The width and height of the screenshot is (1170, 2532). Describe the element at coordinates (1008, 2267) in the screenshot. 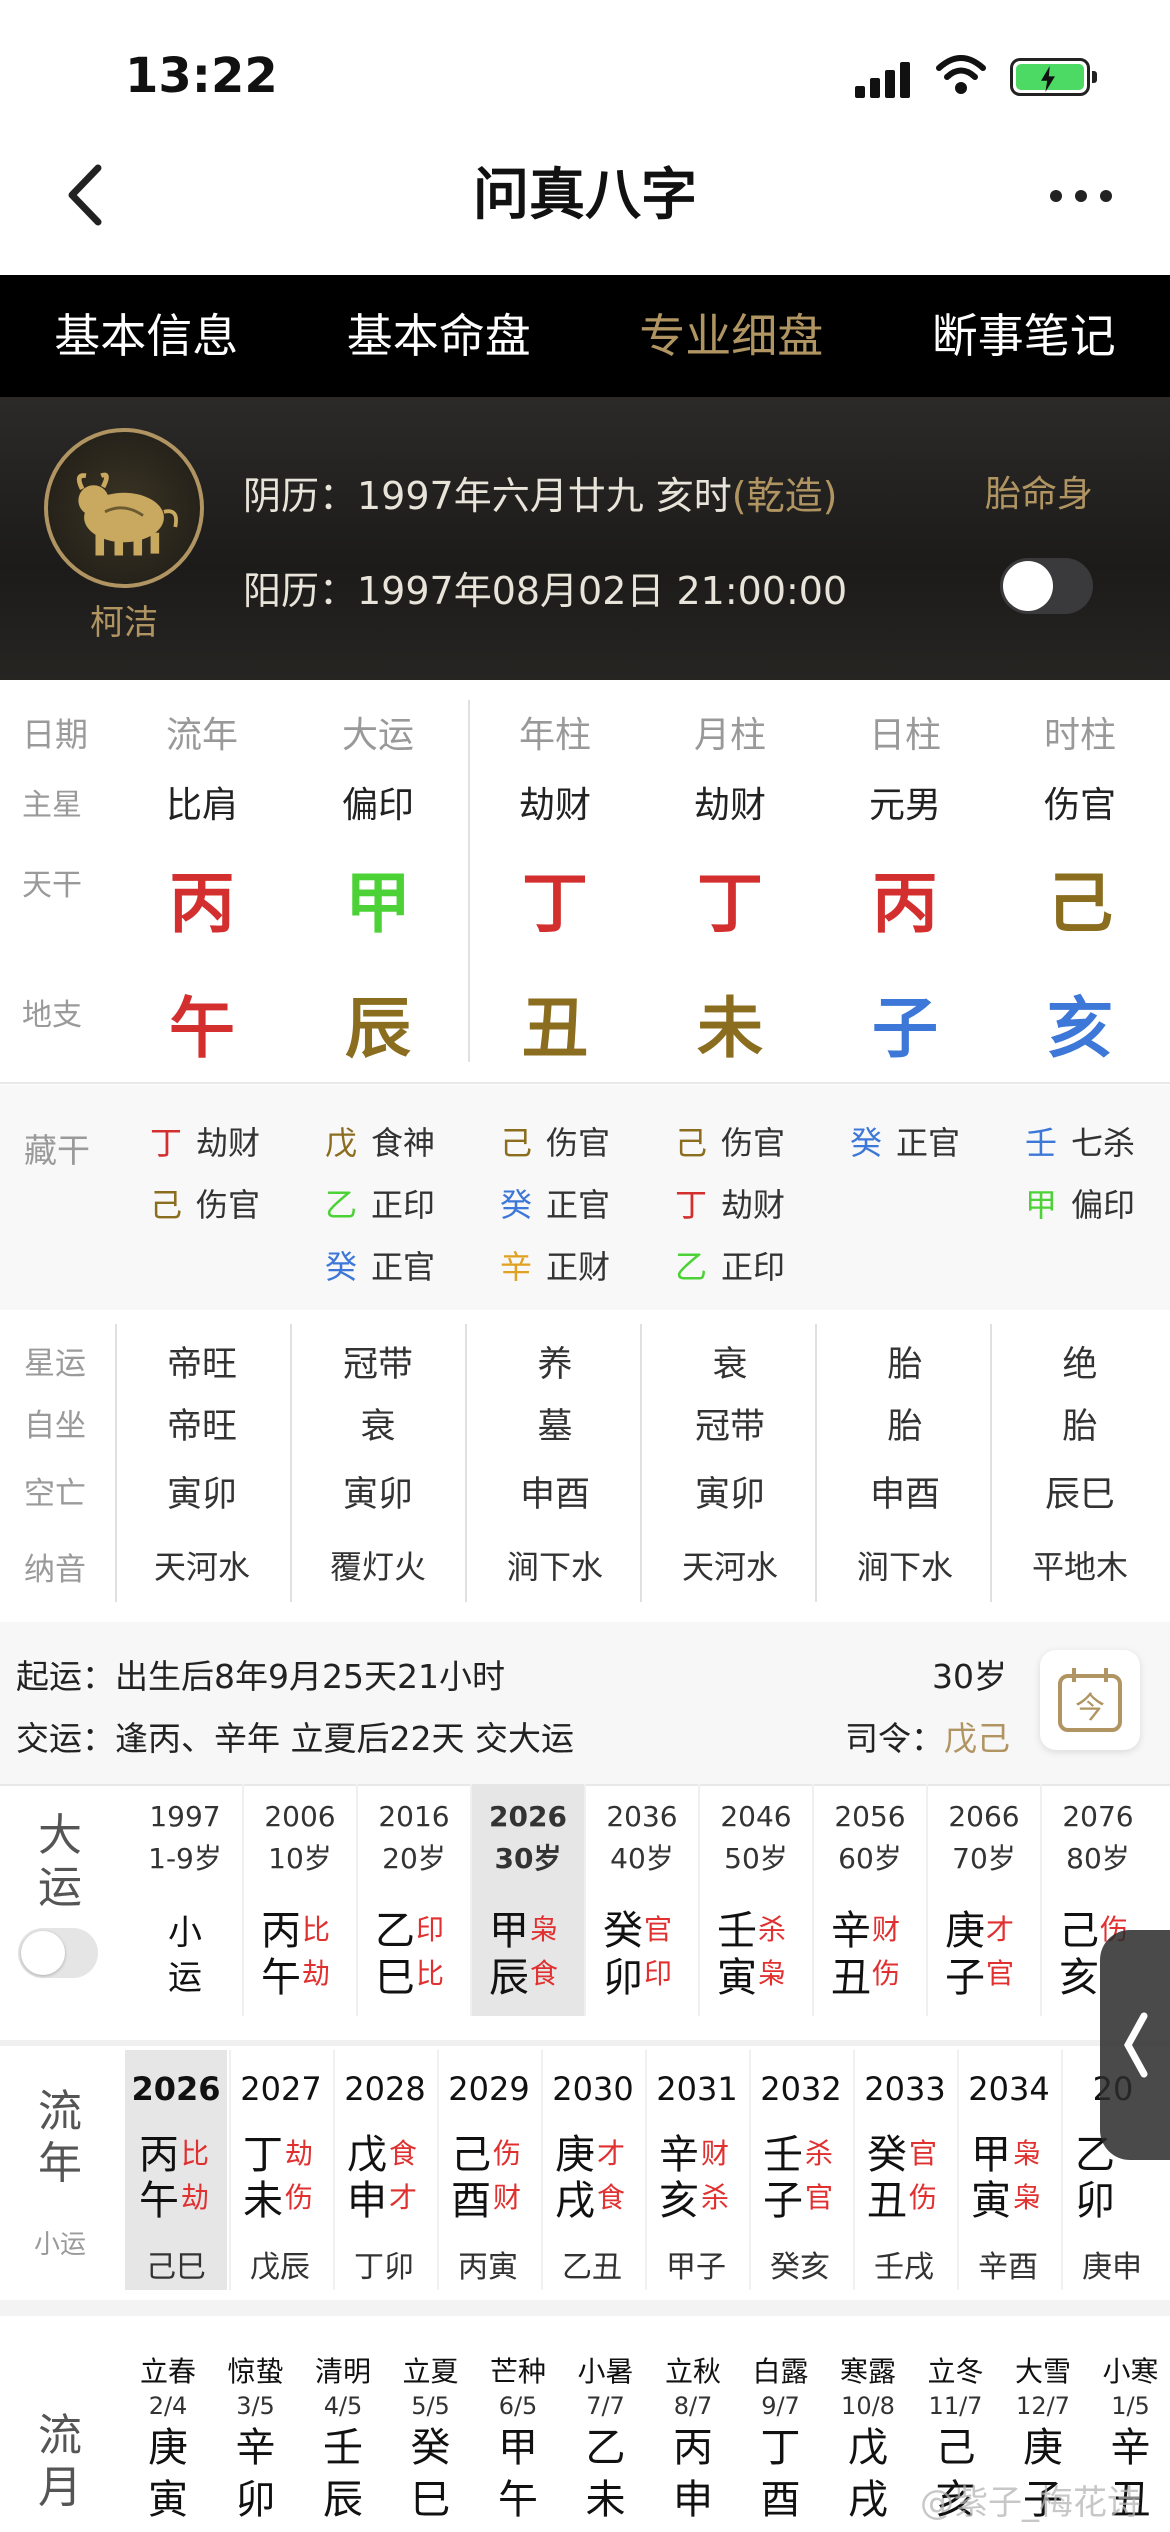

I see `liunian-xiaoyun: 辛酉` at that location.